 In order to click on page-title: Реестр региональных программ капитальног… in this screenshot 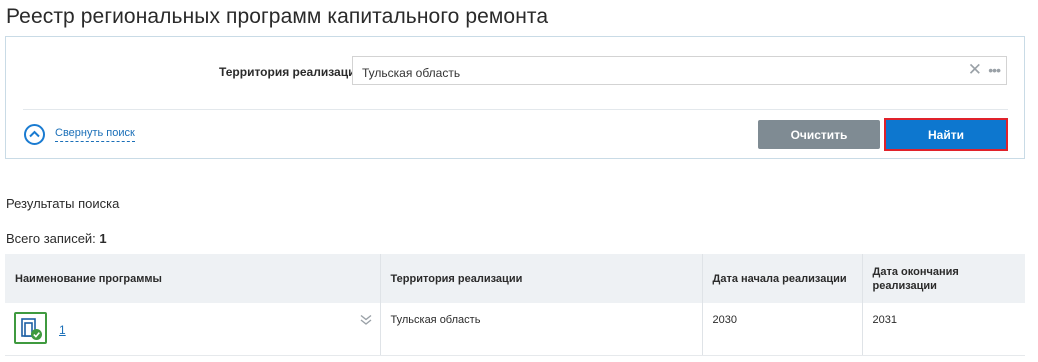, I will do `click(277, 16)`.